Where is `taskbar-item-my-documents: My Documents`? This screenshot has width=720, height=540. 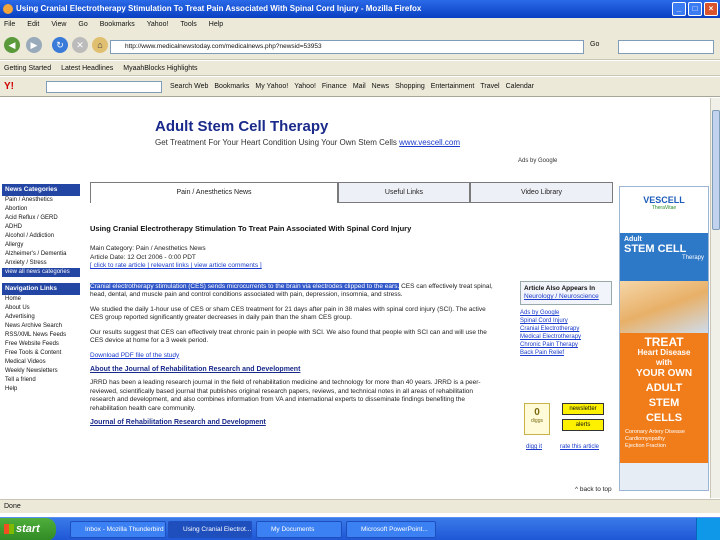
taskbar-item-my-documents: My Documents is located at coordinates (299, 529).